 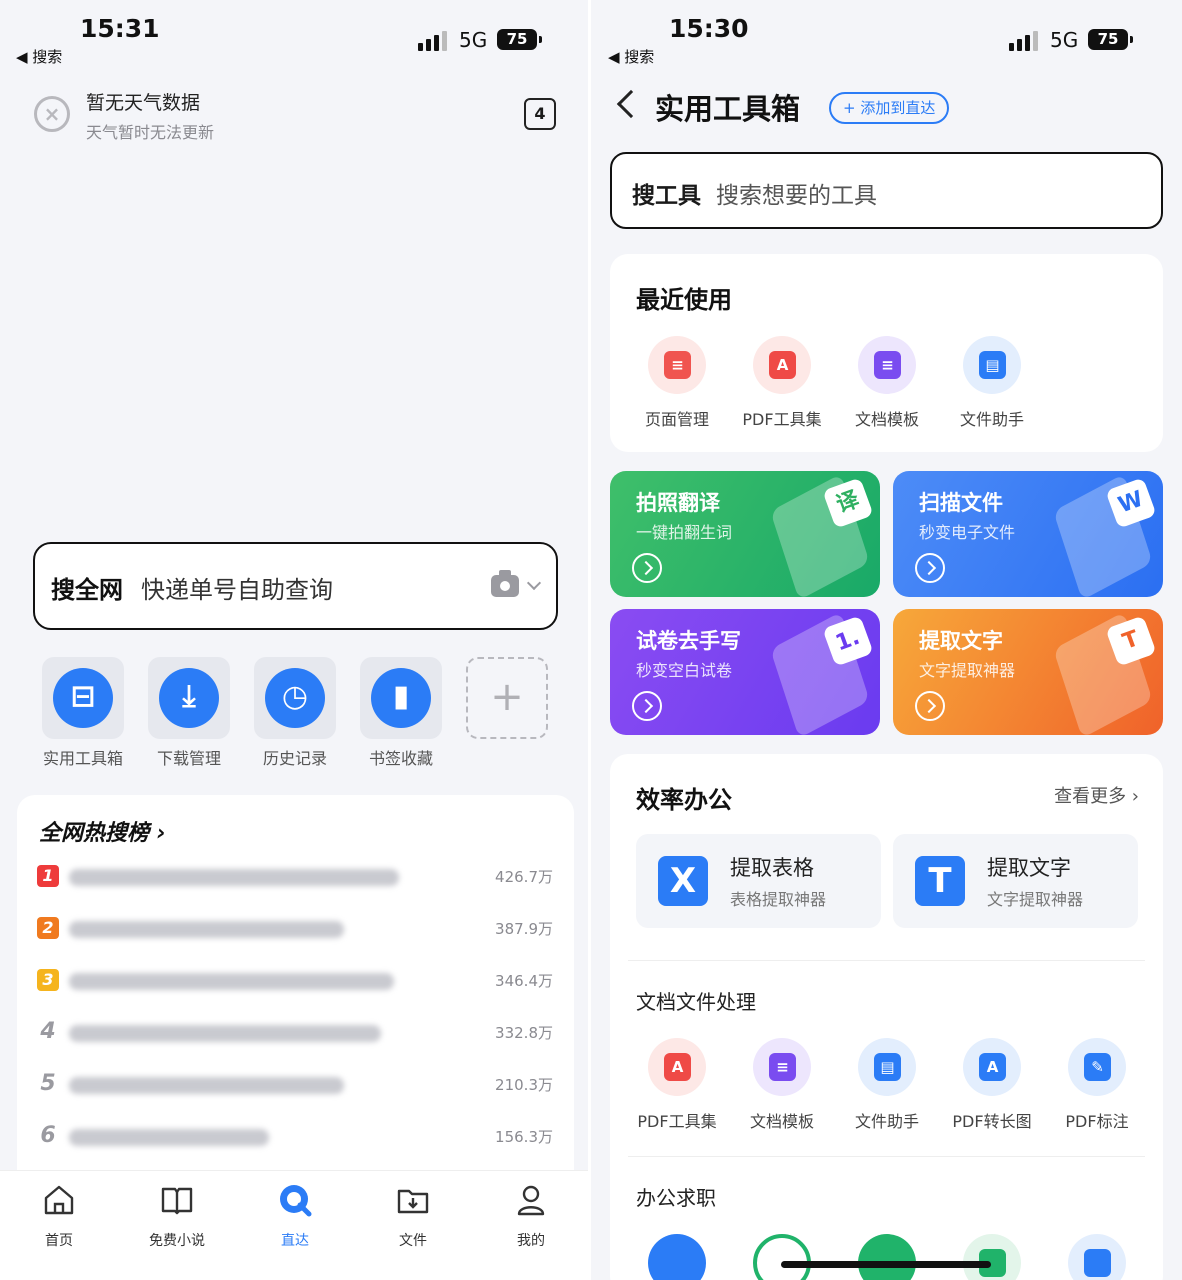 I want to click on add-to-direct-button: + 添加到直达, so click(x=889, y=108).